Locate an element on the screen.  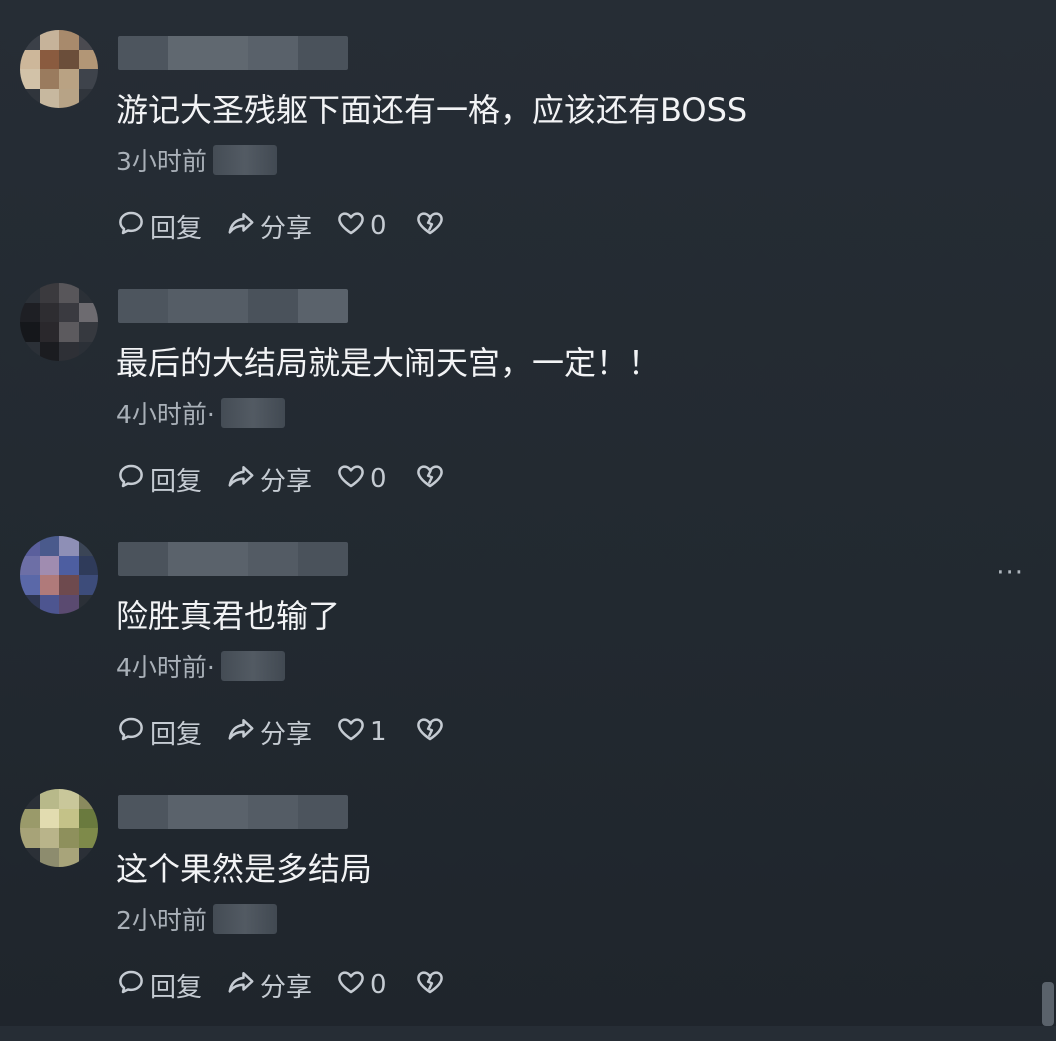
like-count: 1 is located at coordinates (378, 732).